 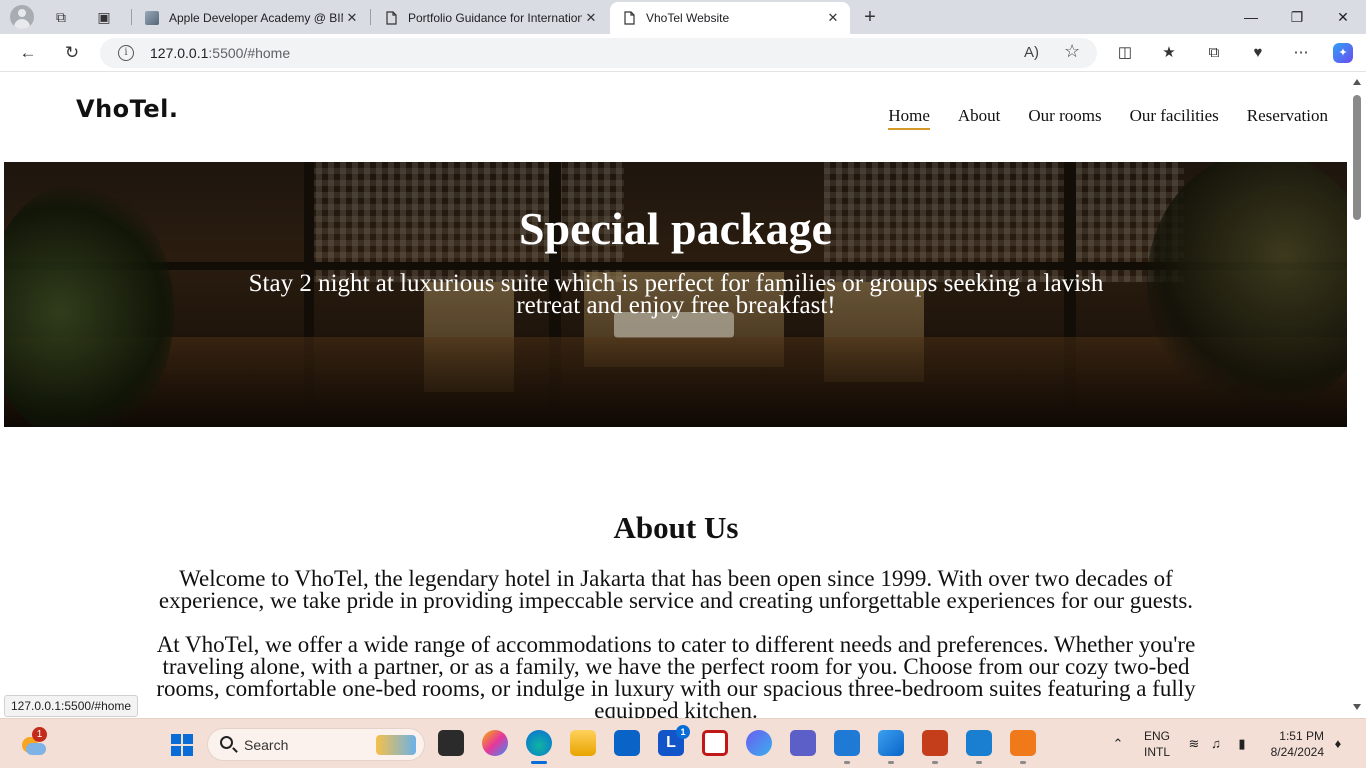 I want to click on scroll-up-icon, so click(x=1357, y=82).